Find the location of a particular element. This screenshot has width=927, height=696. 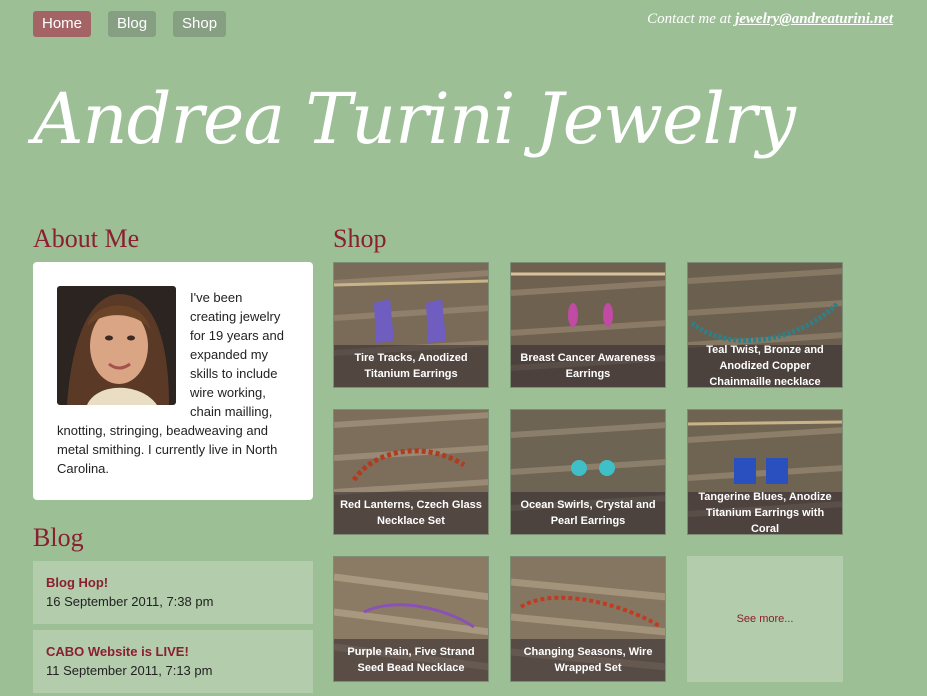

shop-item: Red Lanterns, Czech Glass Necklace Set is located at coordinates (411, 472).